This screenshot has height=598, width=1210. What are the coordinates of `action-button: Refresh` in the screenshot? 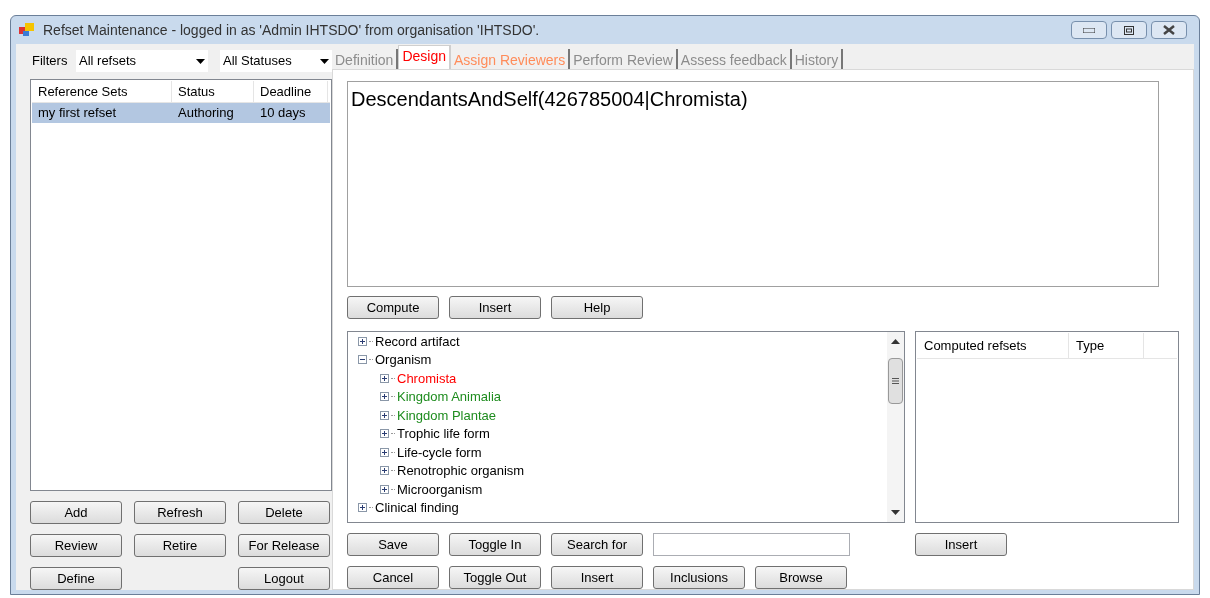 It's located at (180, 512).